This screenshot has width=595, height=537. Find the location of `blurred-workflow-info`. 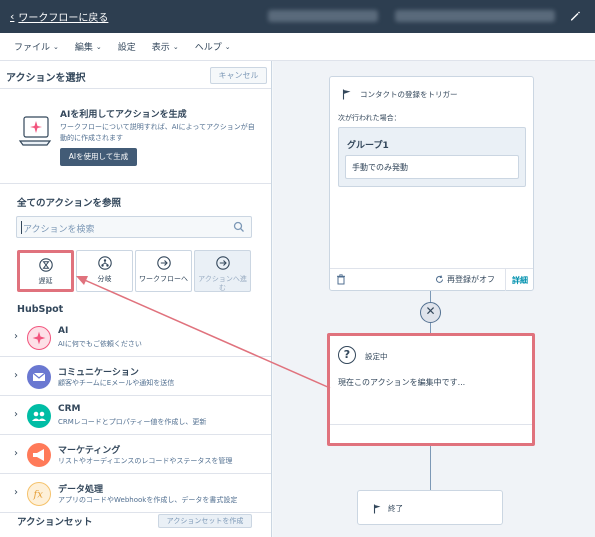

blurred-workflow-info is located at coordinates (475, 16).